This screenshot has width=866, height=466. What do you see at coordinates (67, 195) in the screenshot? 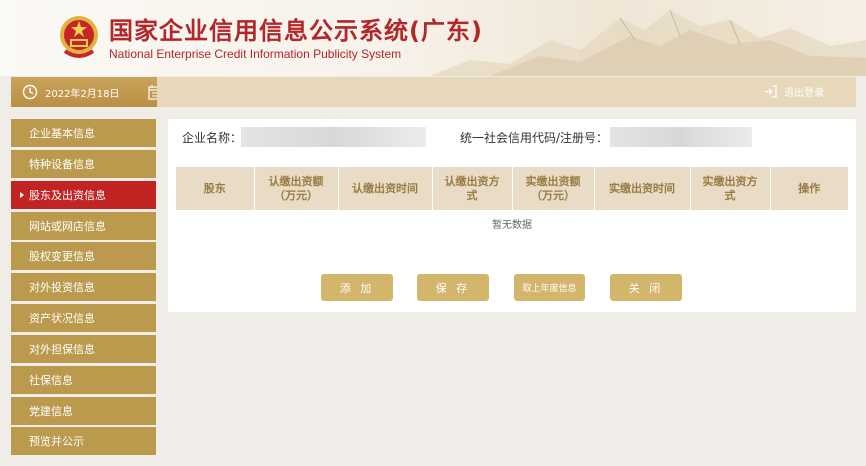
I see `sidebar-item-label: 股东及出资信息` at bounding box center [67, 195].